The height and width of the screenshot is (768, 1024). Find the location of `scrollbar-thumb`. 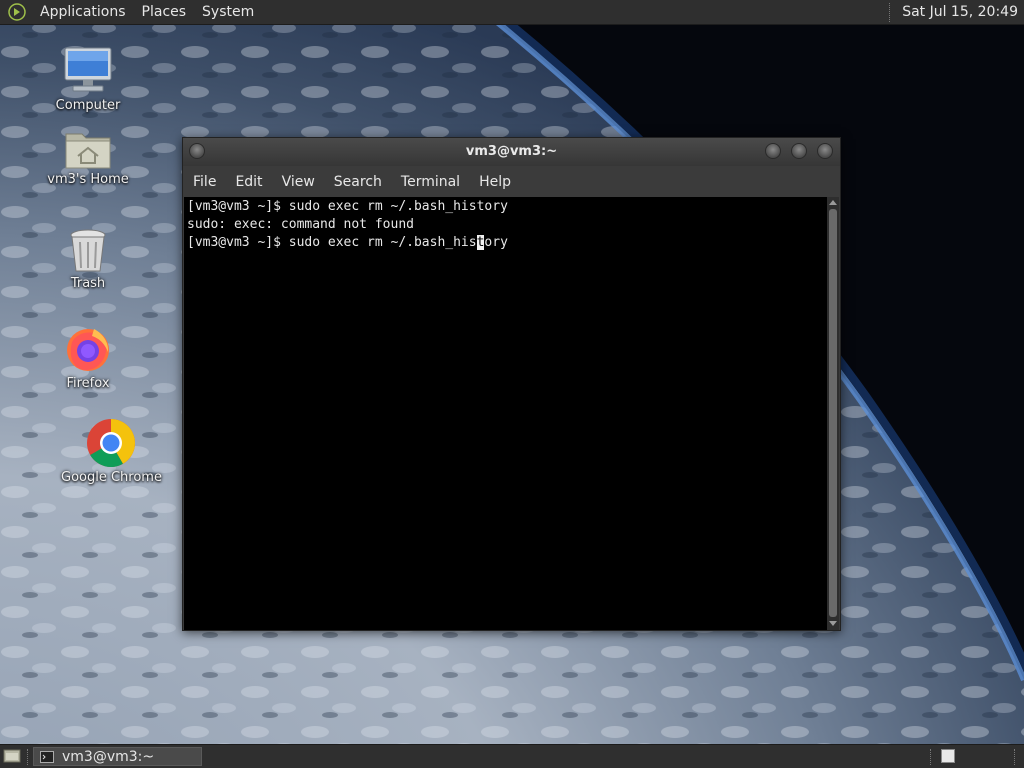

scrollbar-thumb is located at coordinates (833, 413).